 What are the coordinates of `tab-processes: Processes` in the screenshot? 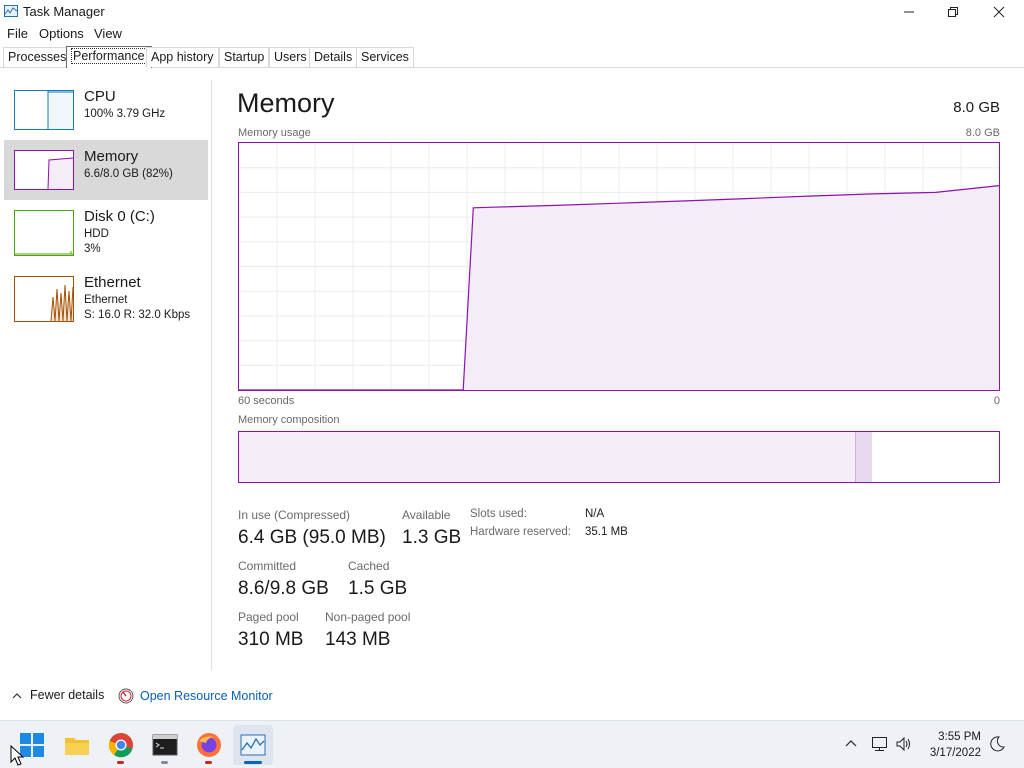 It's located at (37, 57).